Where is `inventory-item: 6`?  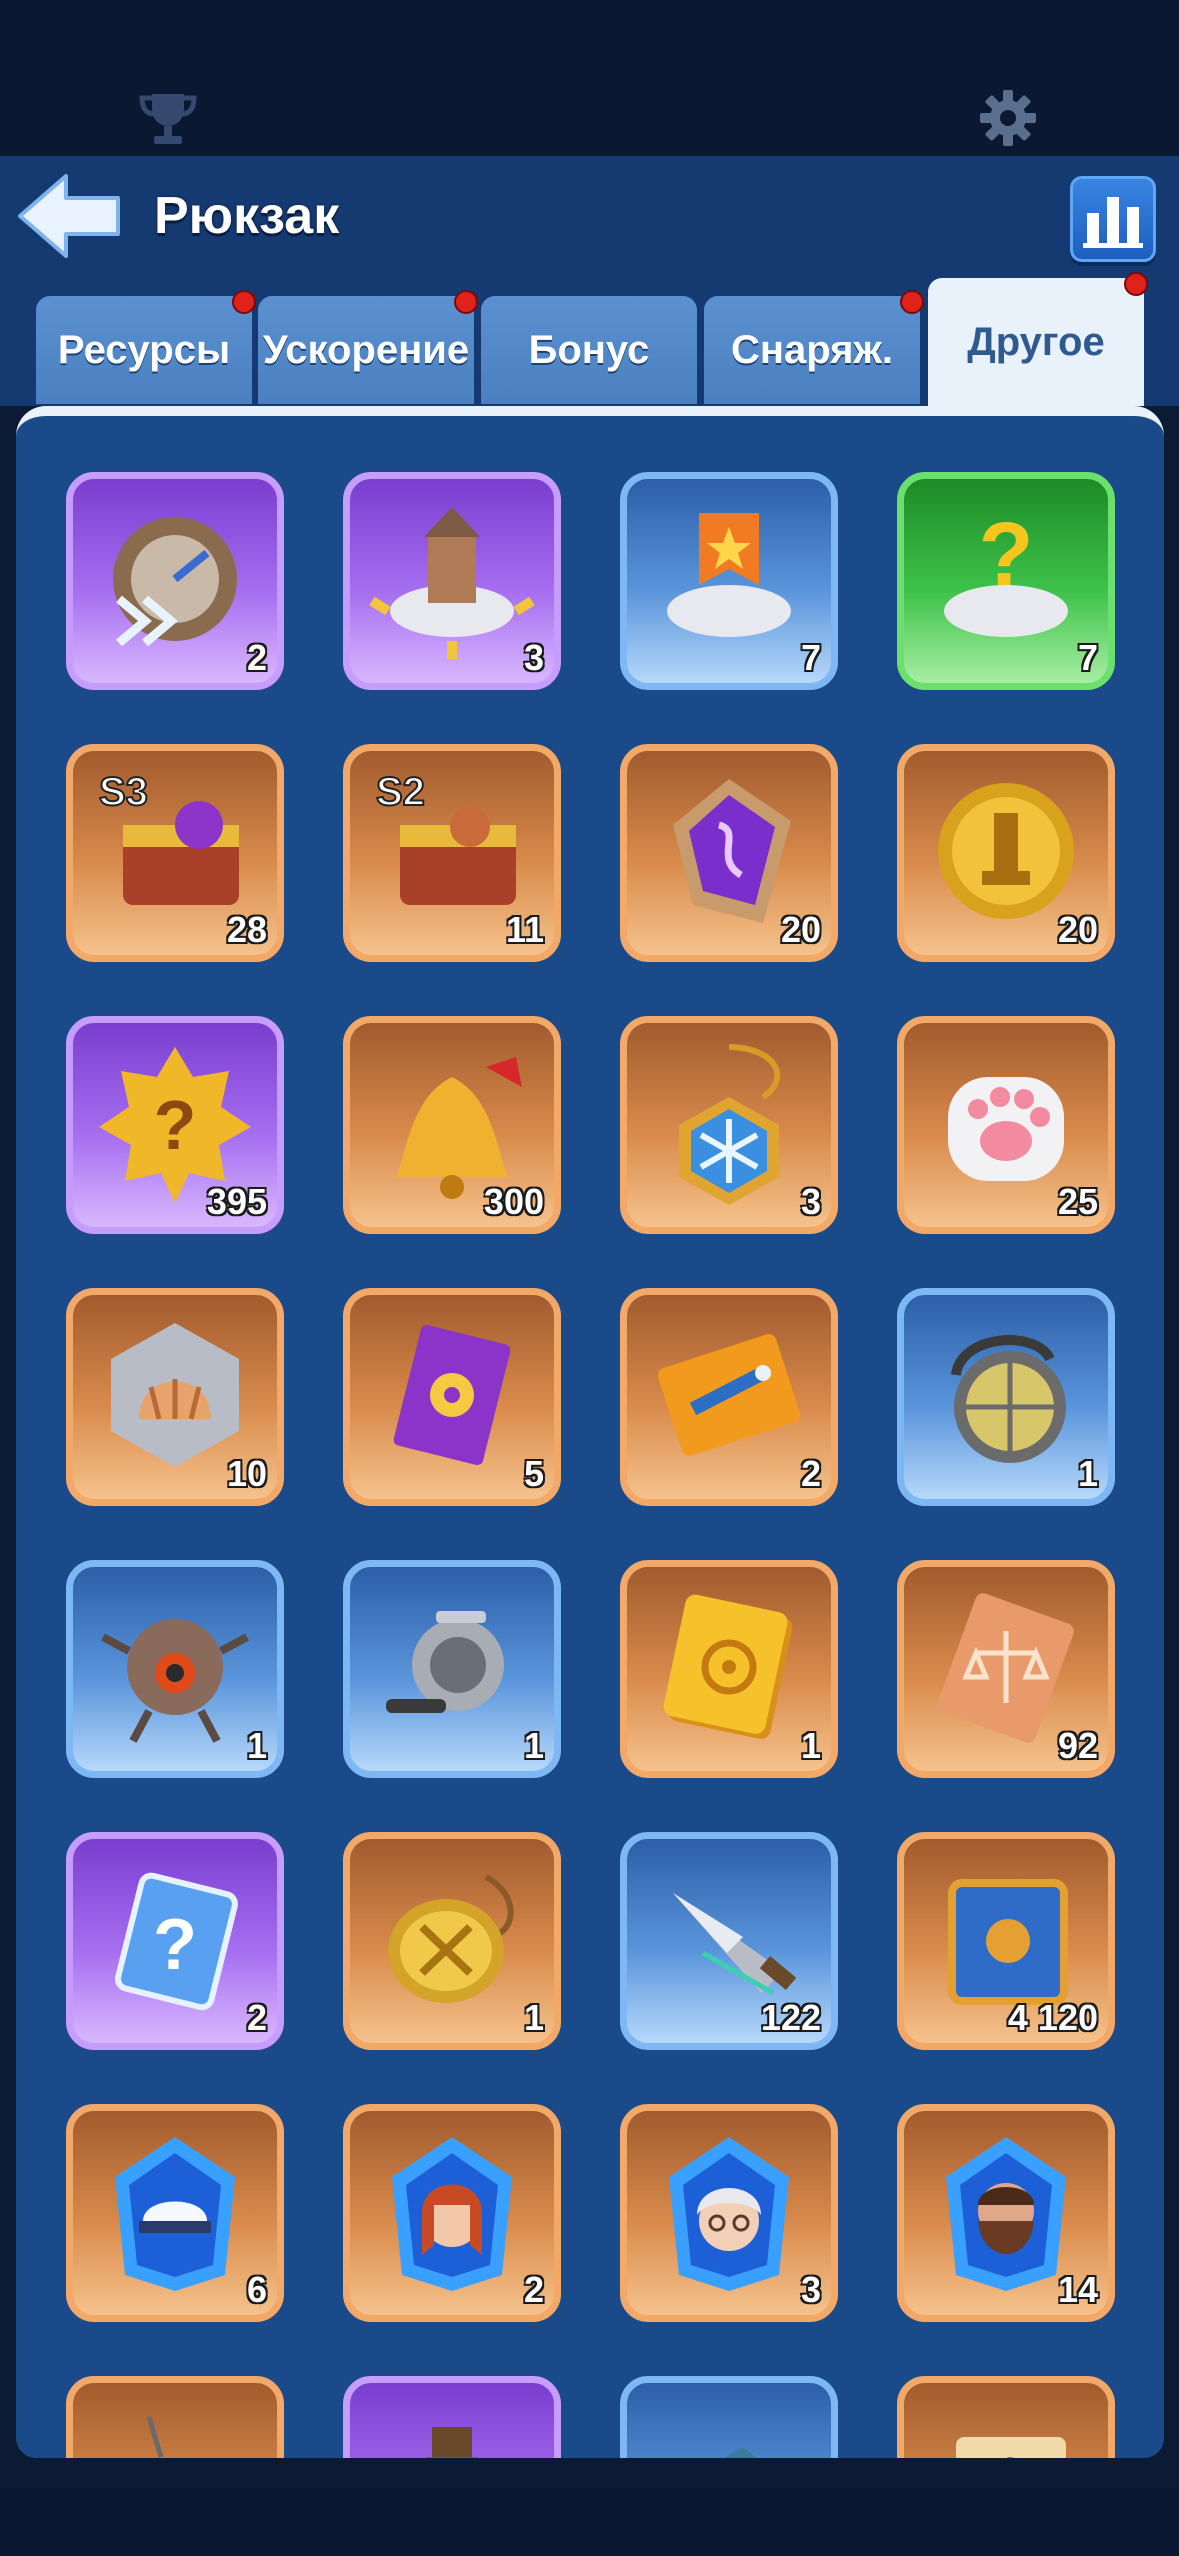
inventory-item: 6 is located at coordinates (175, 2213).